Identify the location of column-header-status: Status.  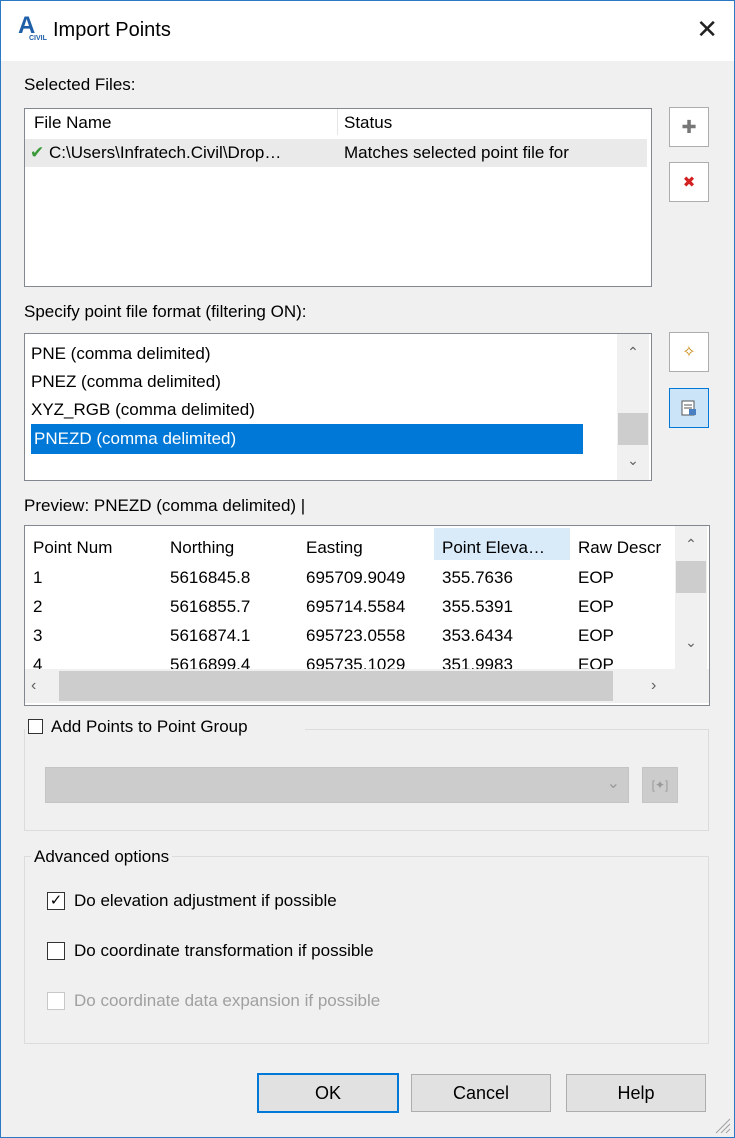
(368, 123).